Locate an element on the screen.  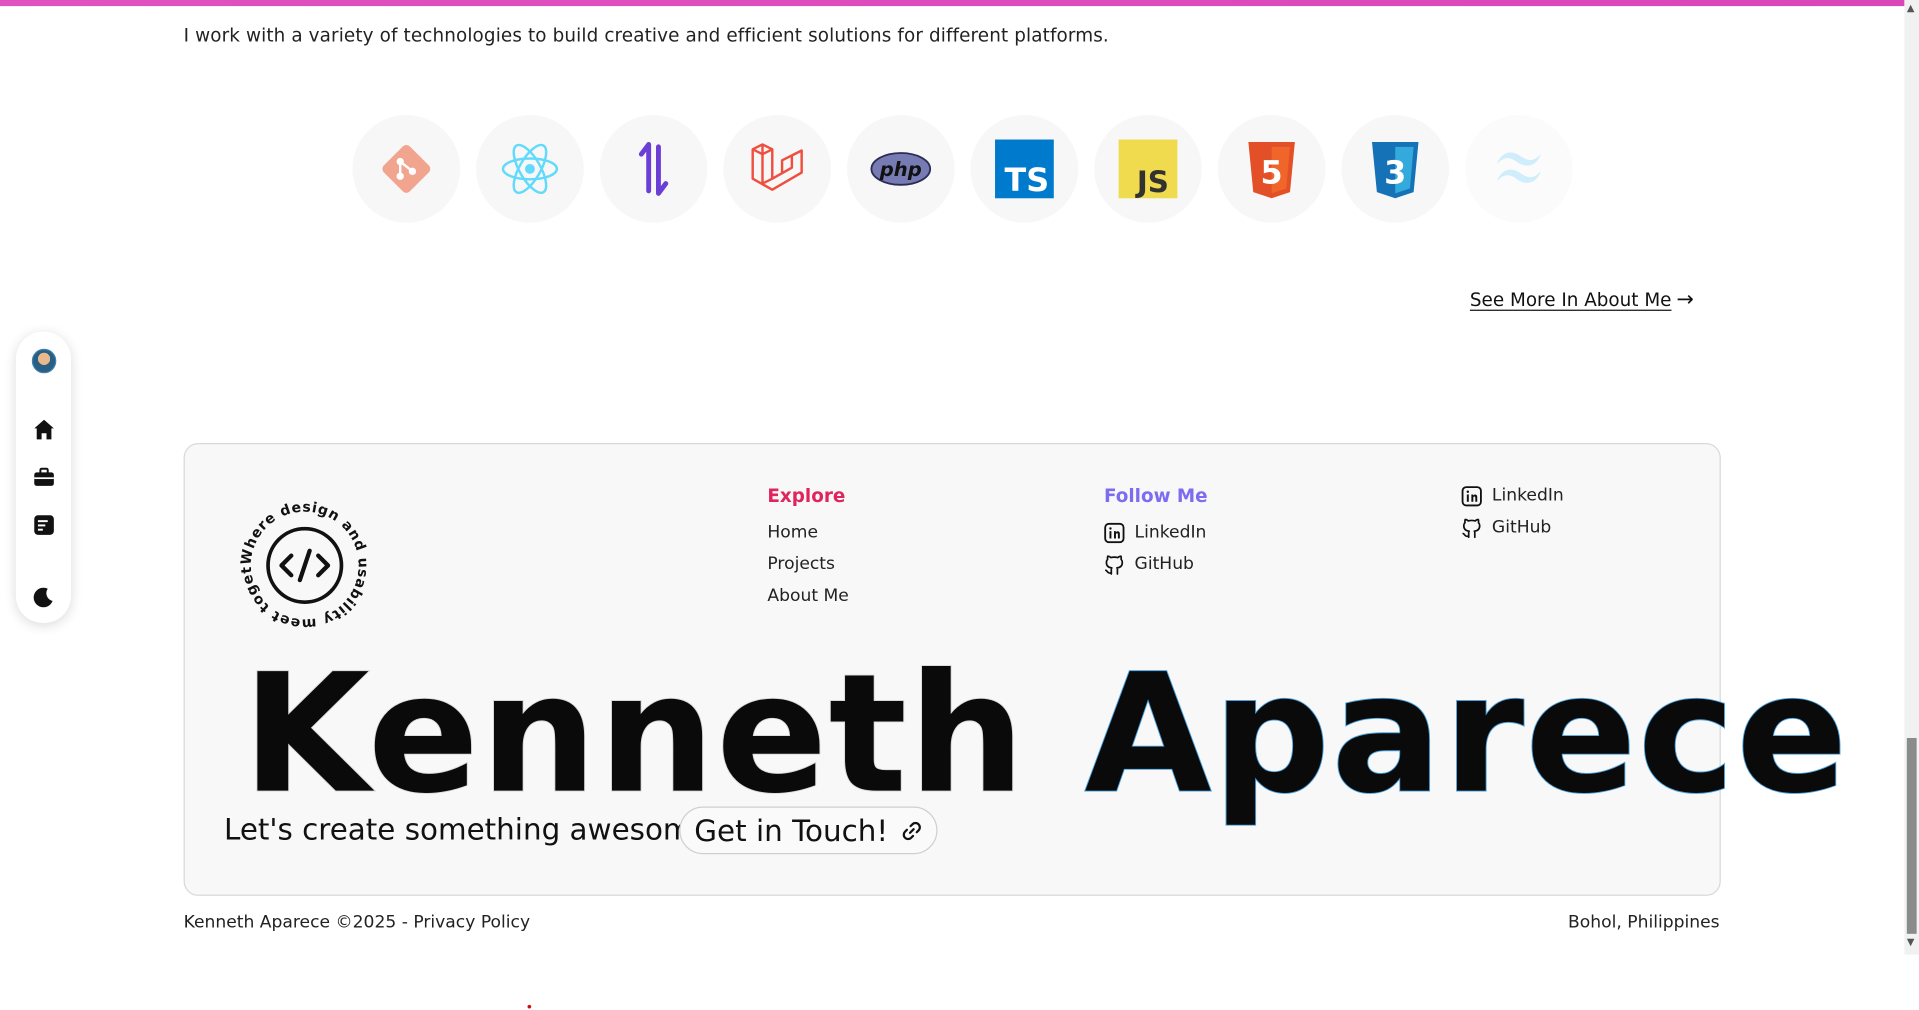
explore-heading: Explore is located at coordinates (806, 495).